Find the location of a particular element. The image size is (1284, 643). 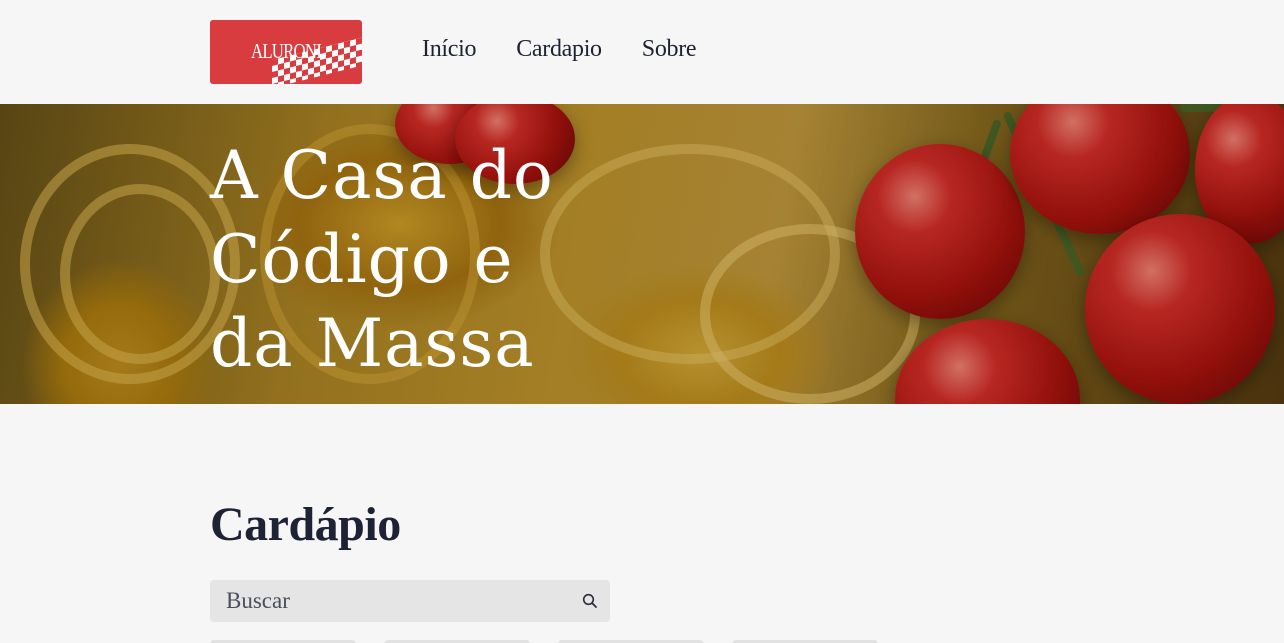

menu-section-title: Cardápio is located at coordinates (305, 524).